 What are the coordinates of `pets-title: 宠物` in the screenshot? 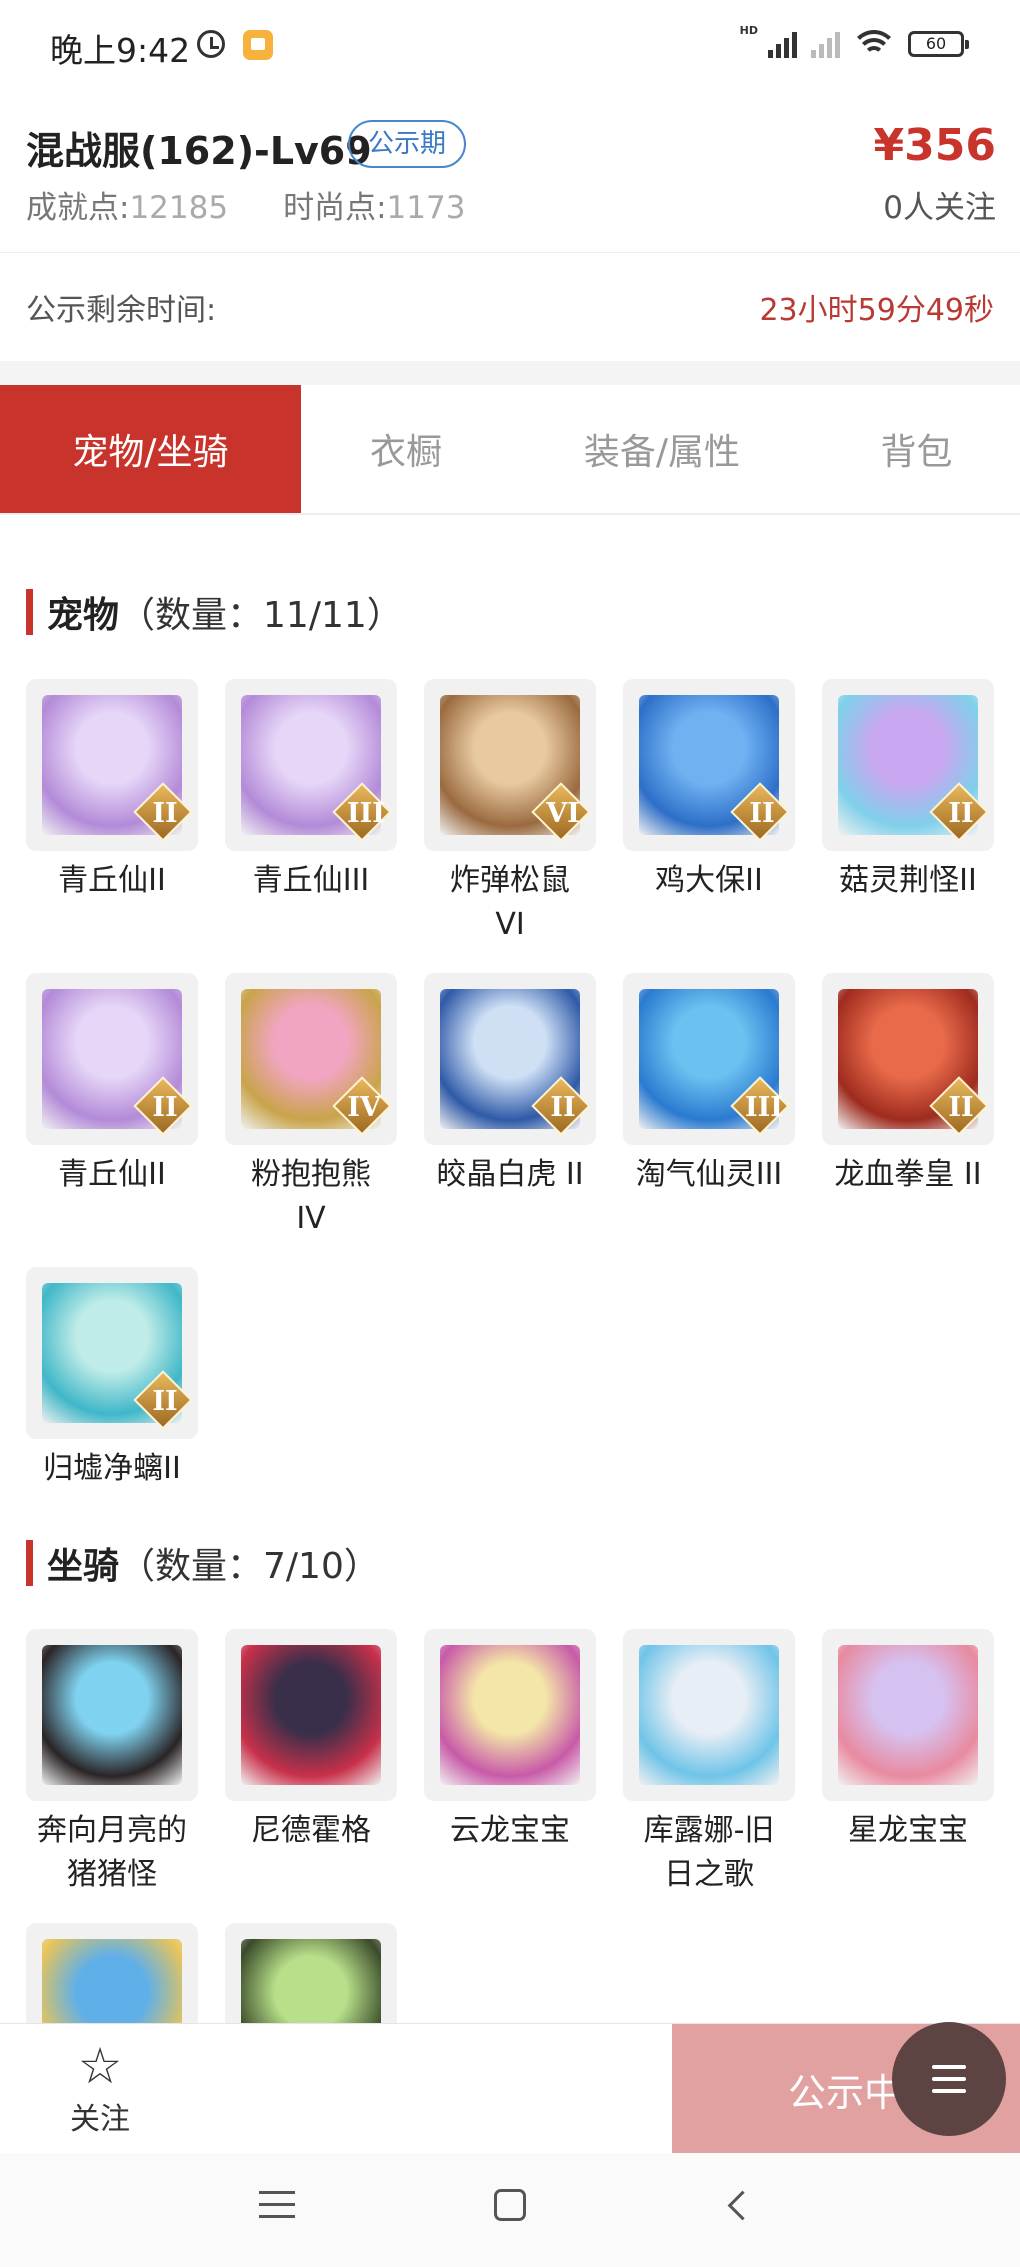 It's located at (83, 615).